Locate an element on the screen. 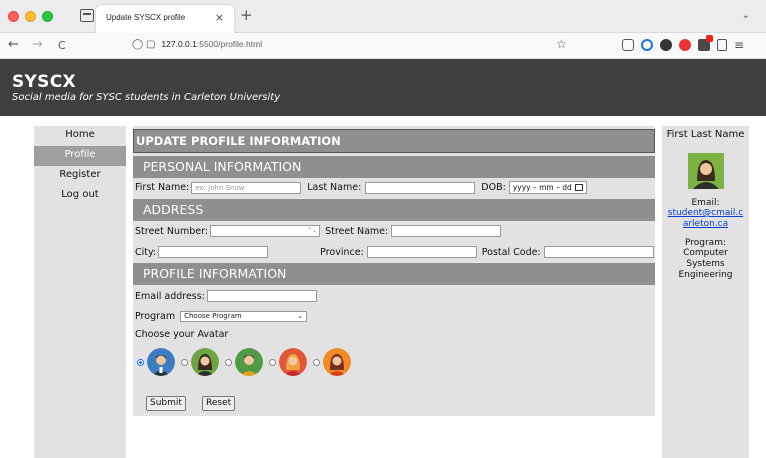 The width and height of the screenshot is (766, 458). forward-arrow-icon: → is located at coordinates (37, 44).